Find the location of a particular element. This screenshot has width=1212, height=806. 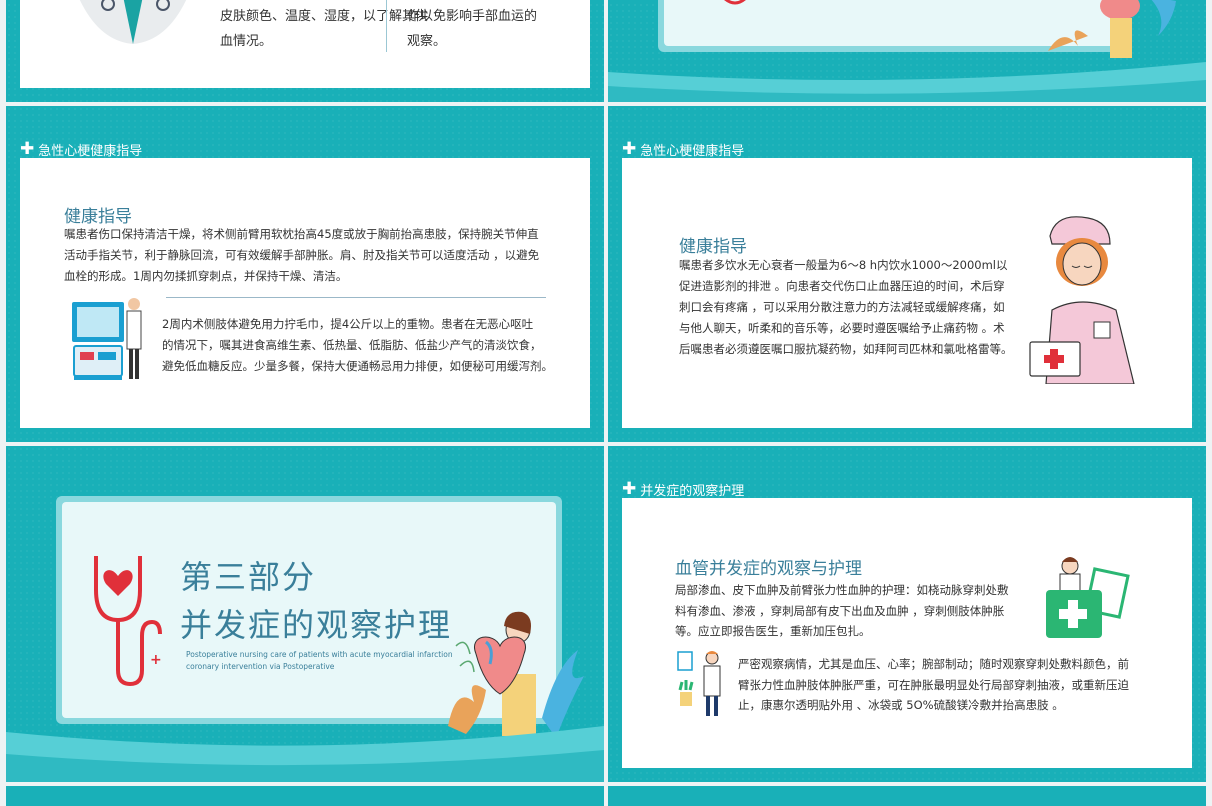

slide-1-right-text: 作以免影响手部血运的 观察。 is located at coordinates (472, 29).